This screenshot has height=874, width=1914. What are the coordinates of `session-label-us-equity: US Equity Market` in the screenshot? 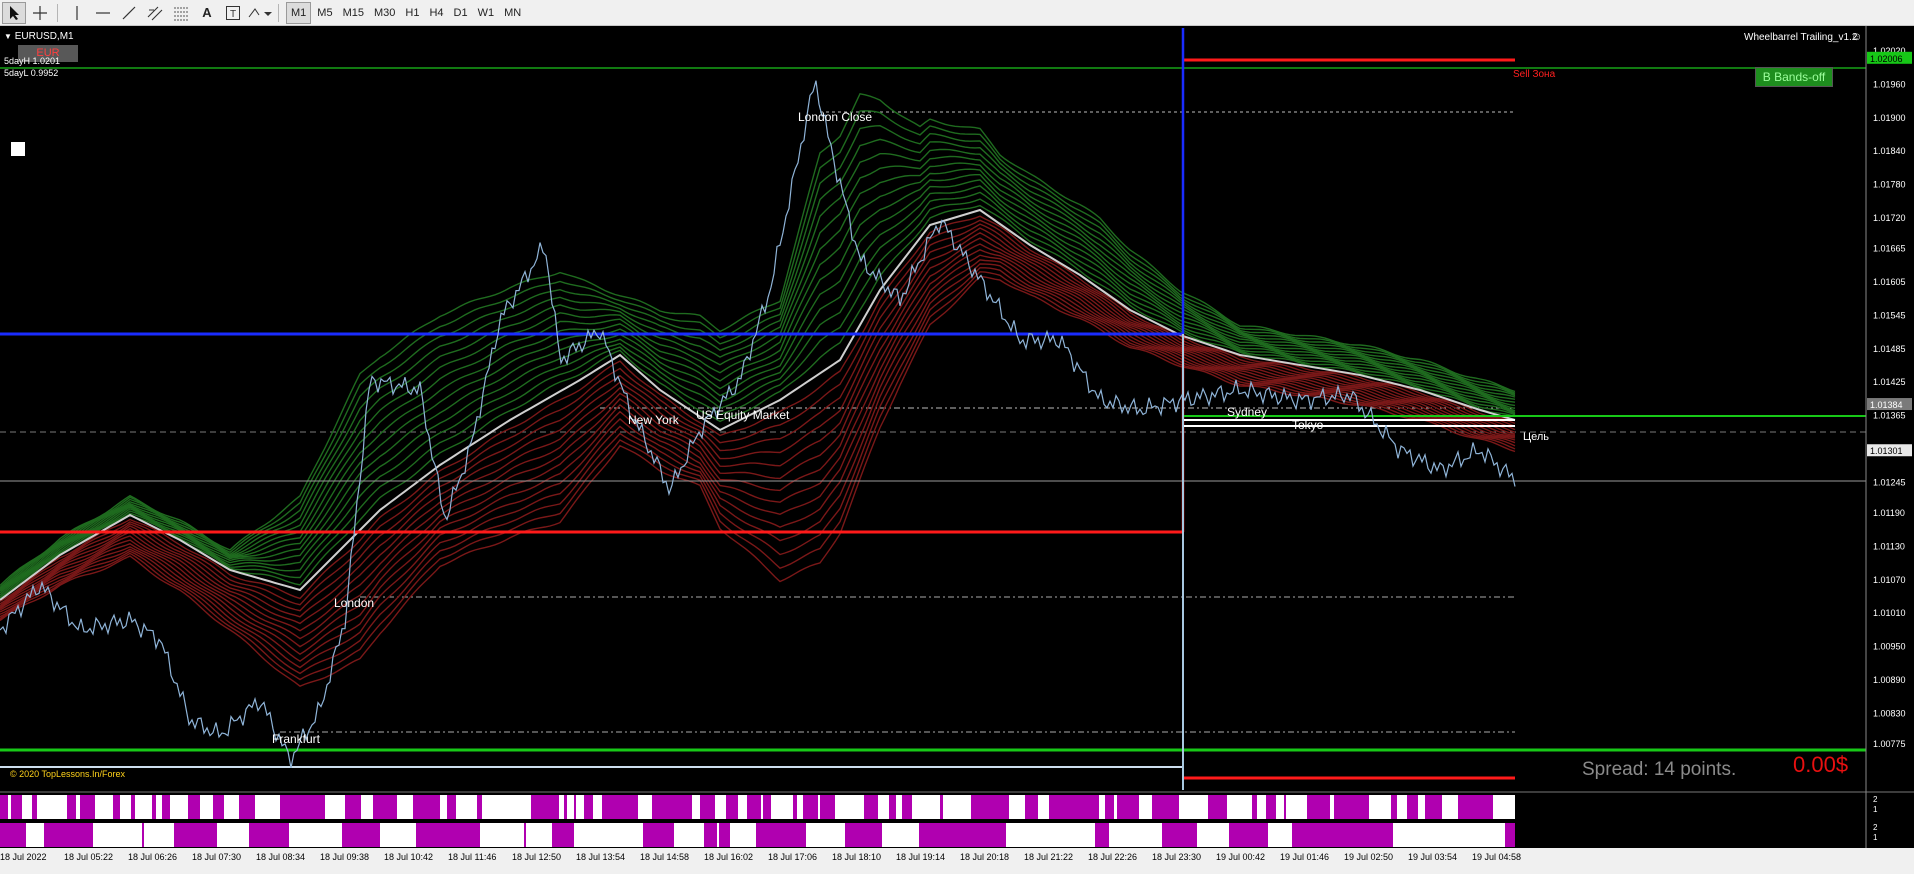 It's located at (743, 415).